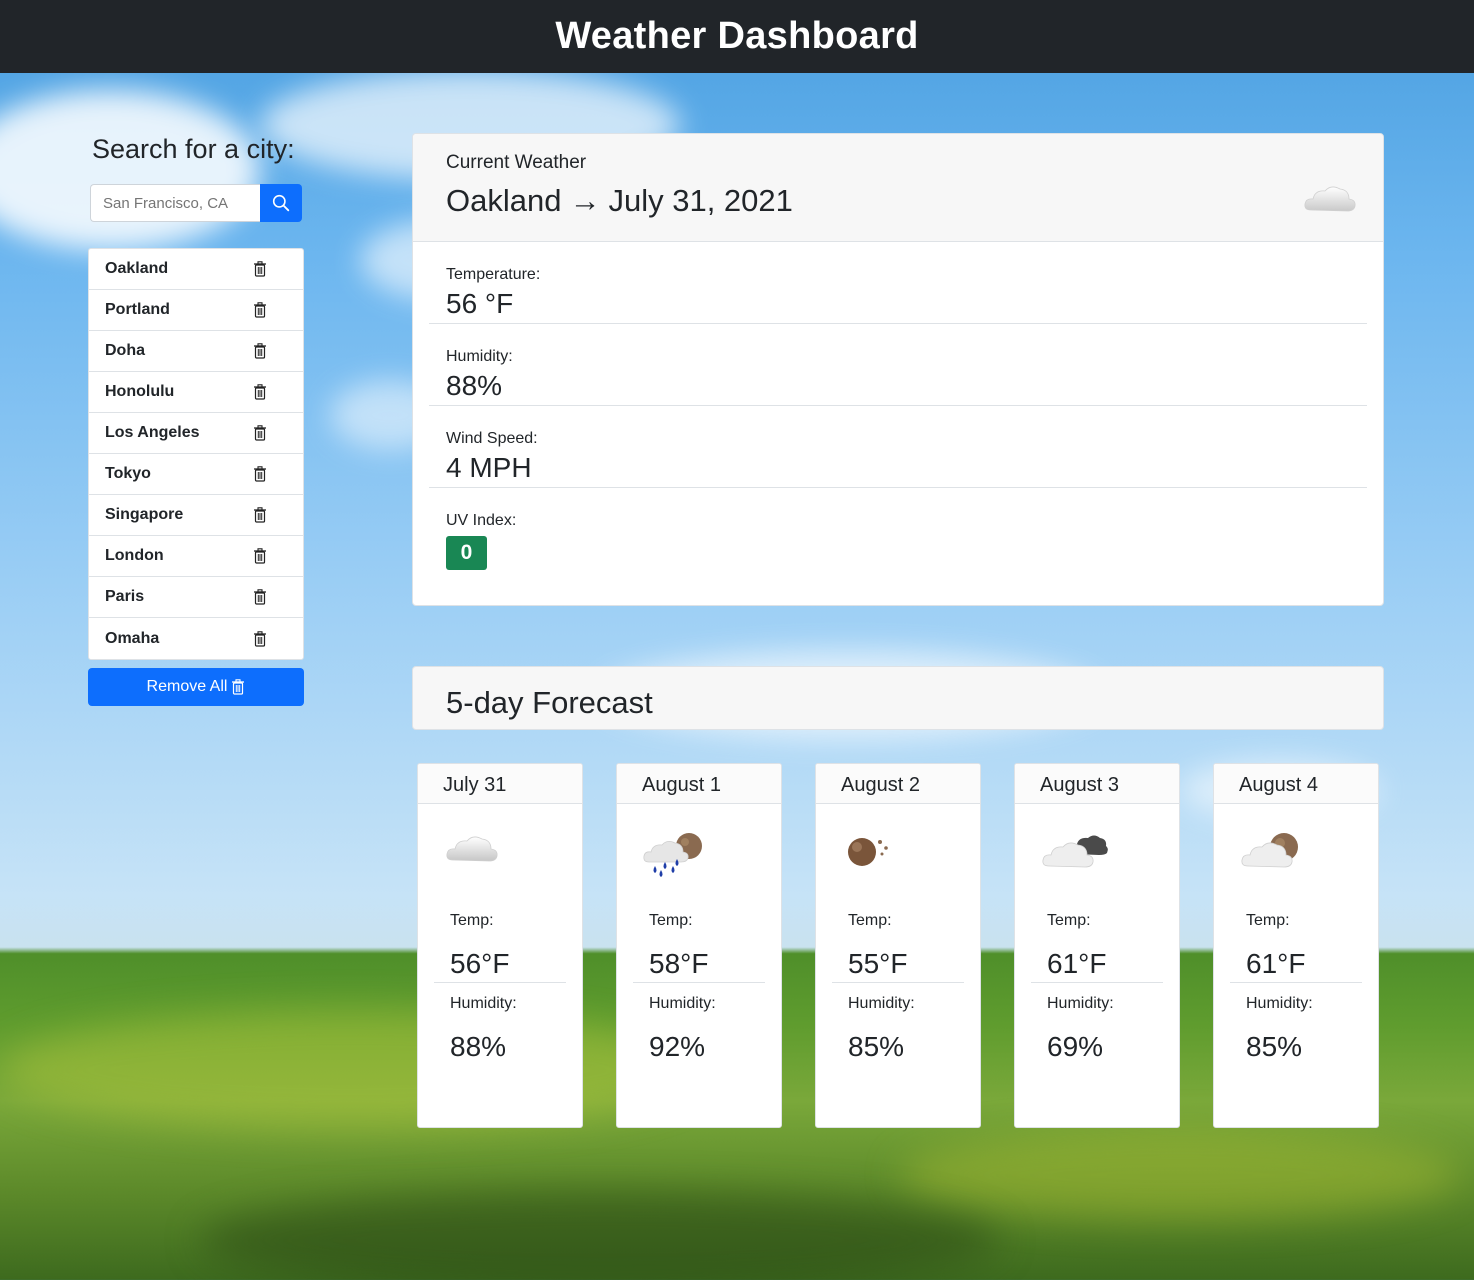 The image size is (1474, 1280). I want to click on forecast-day-card: August 3 Temp: 61°F Humidity: 69%, so click(1097, 945).